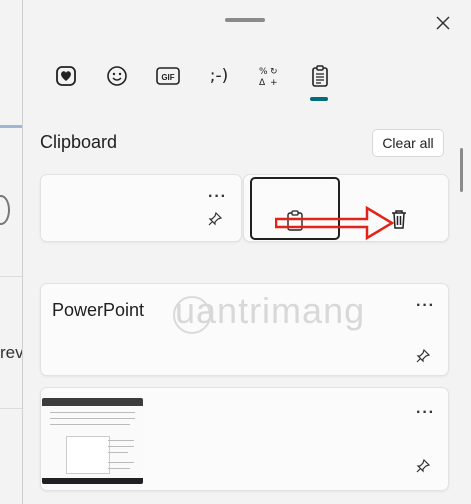 This screenshot has height=504, width=471. I want to click on clear-all-button: Clear all, so click(408, 143).